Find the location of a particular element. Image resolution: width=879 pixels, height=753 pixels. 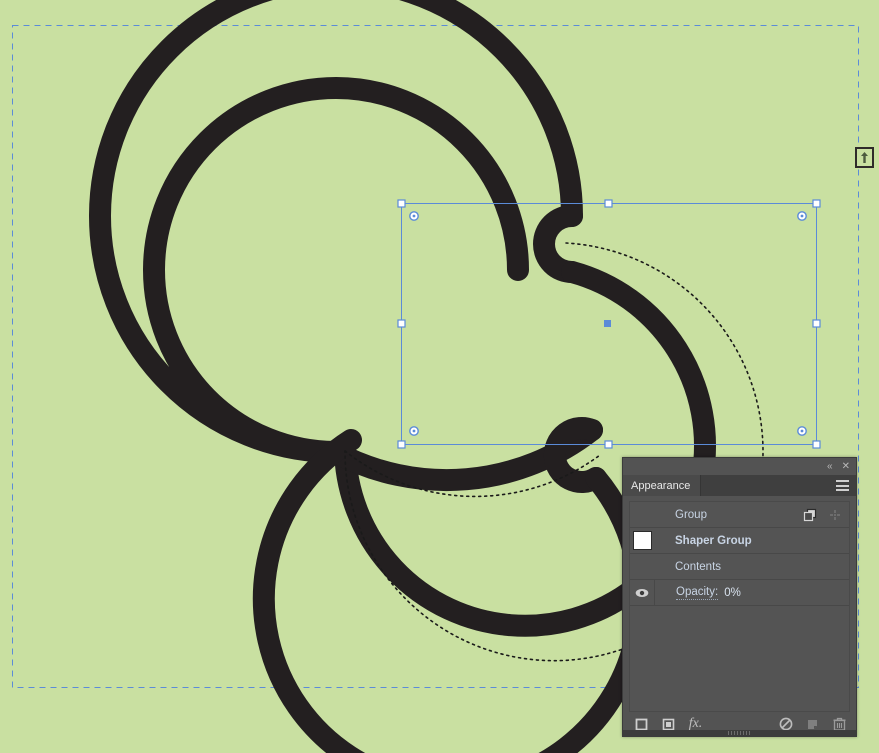

visibility-toggle is located at coordinates (642, 592).